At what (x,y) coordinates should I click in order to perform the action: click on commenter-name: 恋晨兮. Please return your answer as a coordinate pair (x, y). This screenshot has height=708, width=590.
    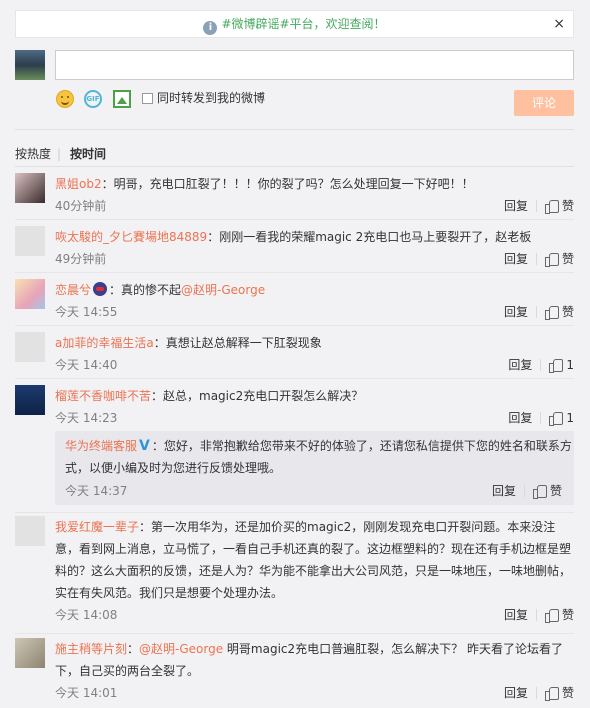
    Looking at the image, I should click on (73, 290).